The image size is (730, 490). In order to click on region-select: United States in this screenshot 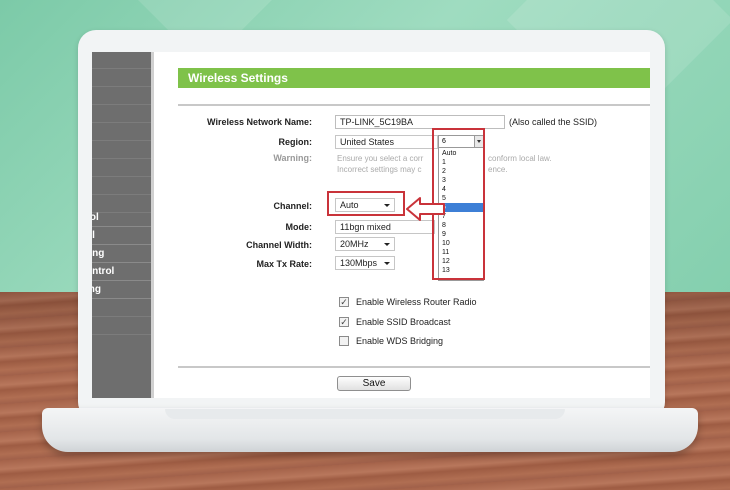, I will do `click(386, 142)`.